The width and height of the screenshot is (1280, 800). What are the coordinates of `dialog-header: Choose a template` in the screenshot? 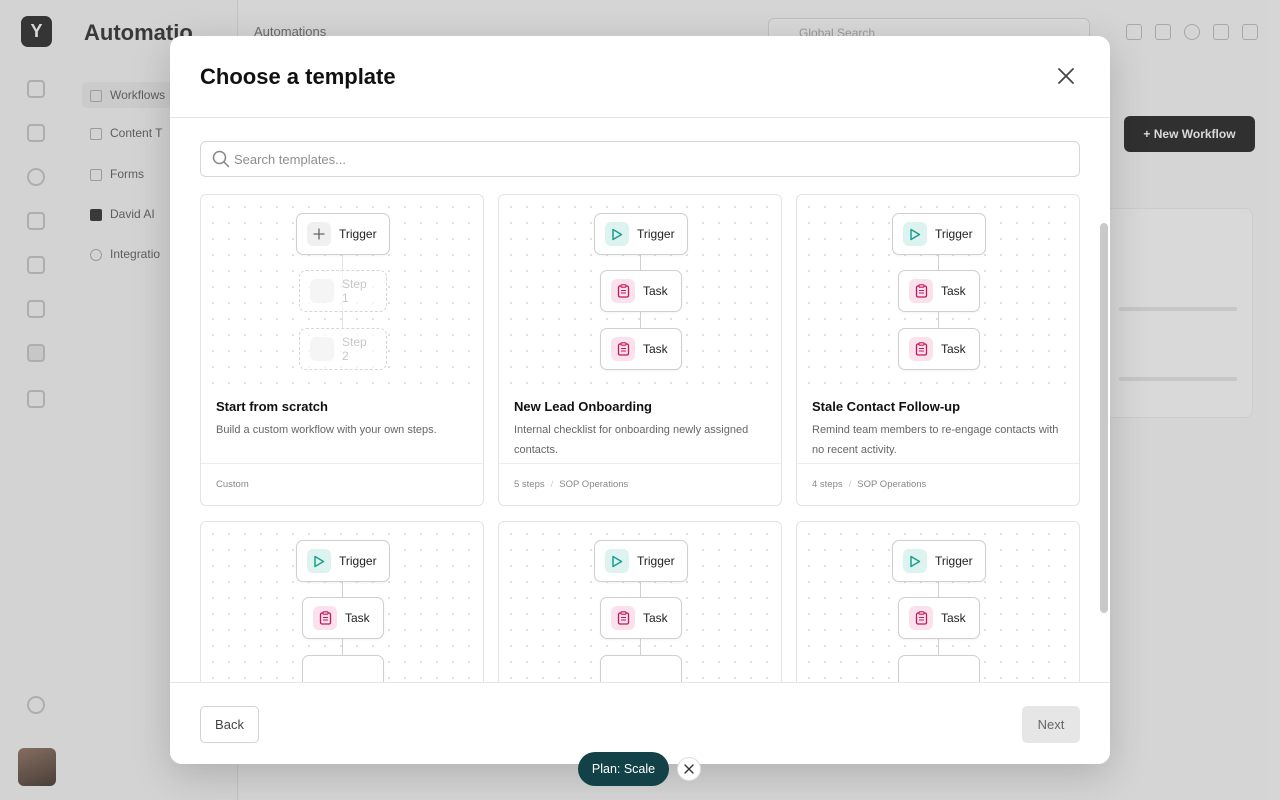 It's located at (640, 77).